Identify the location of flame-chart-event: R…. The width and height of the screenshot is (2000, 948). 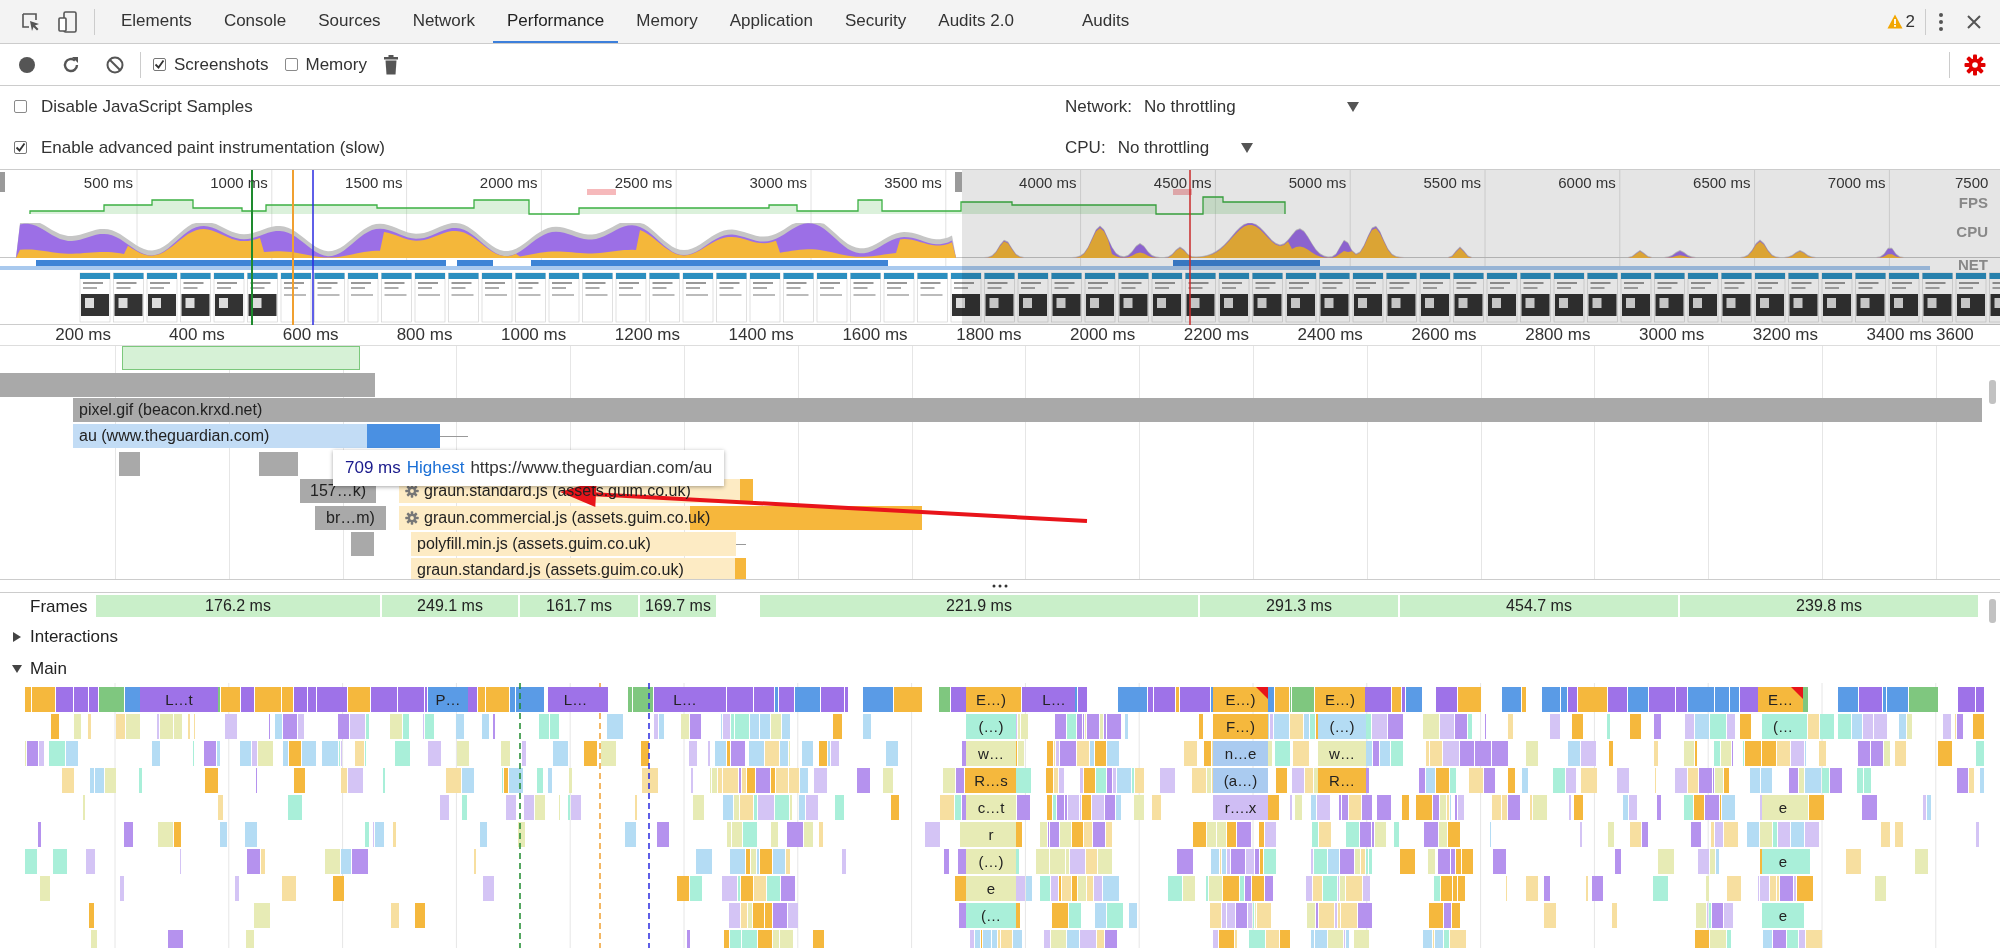
(1342, 780).